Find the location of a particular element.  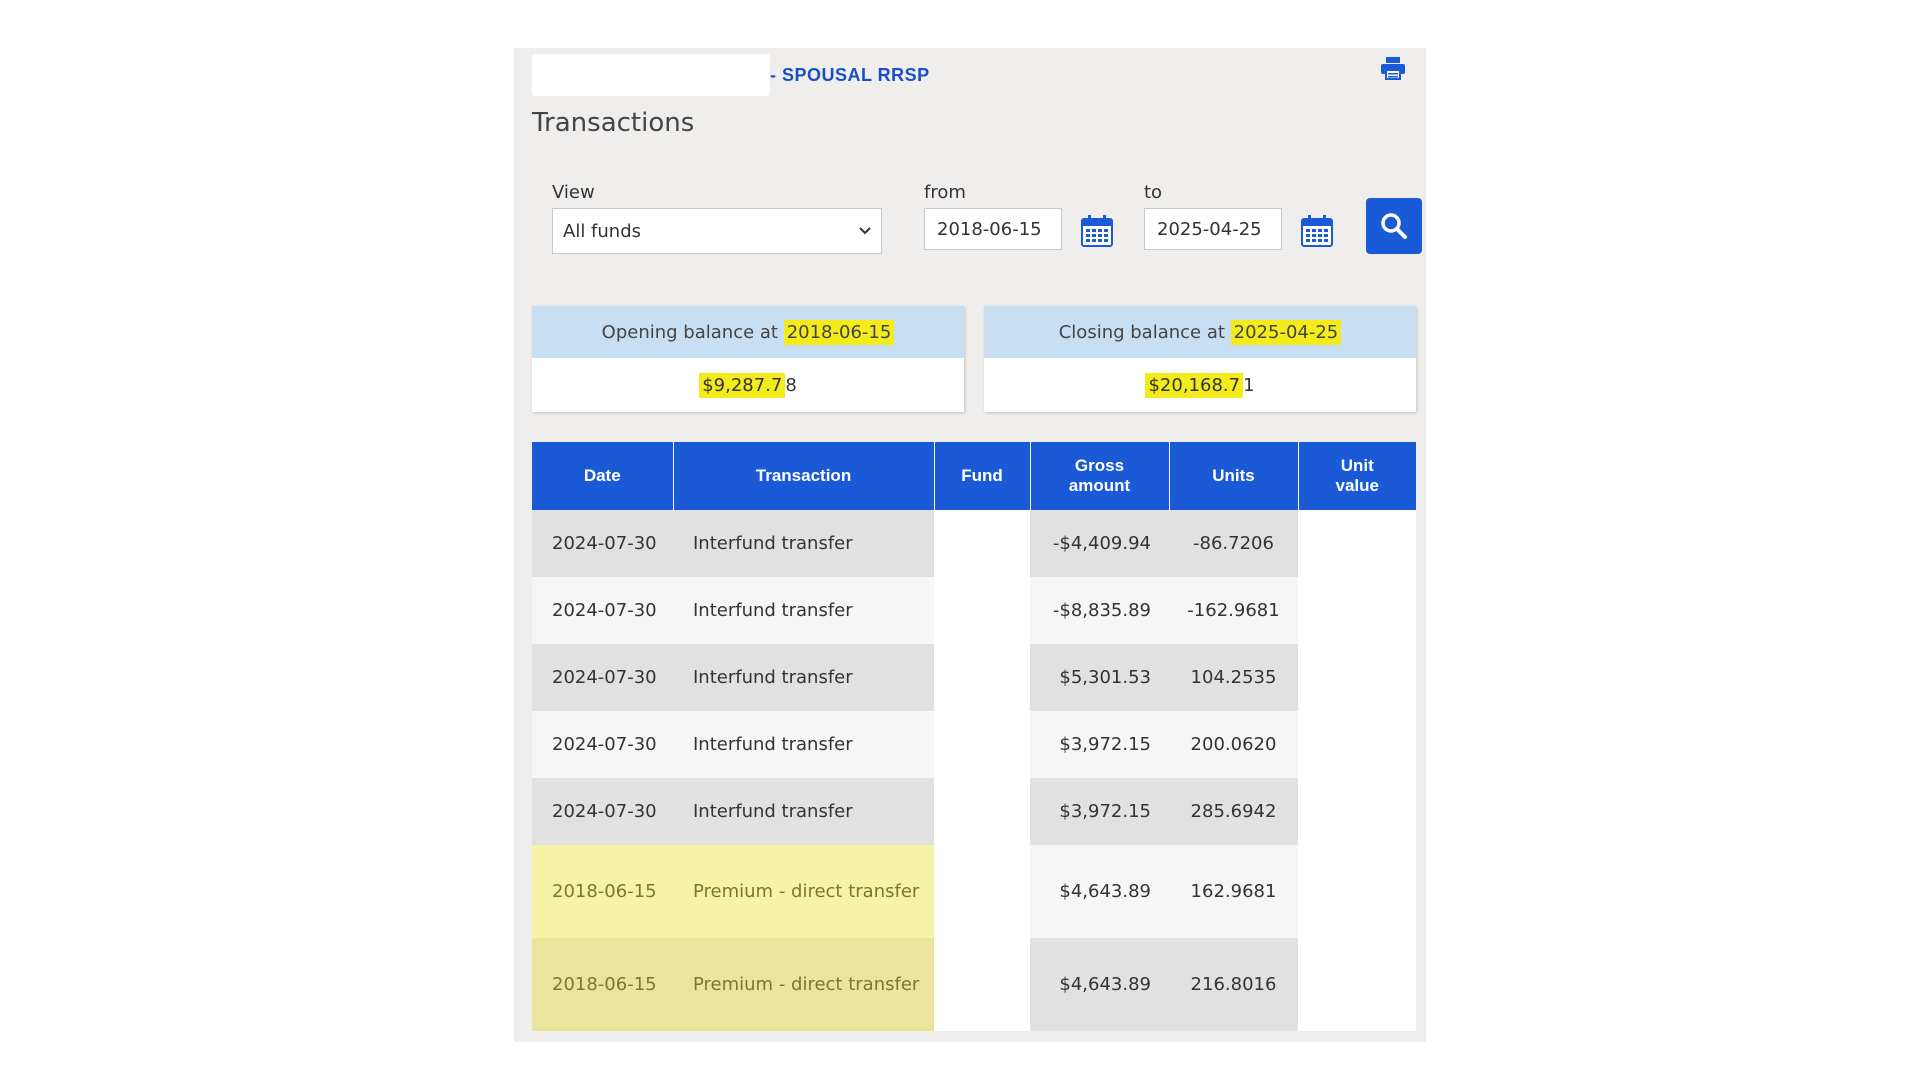

column-header-gross-amount: Gross amount is located at coordinates (1100, 476).